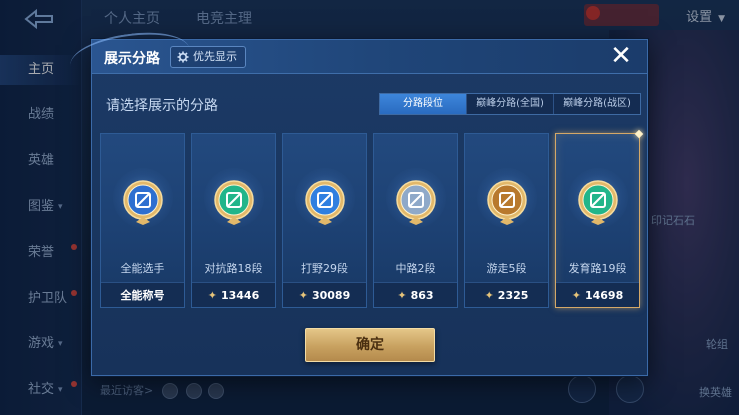 The width and height of the screenshot is (739, 415). What do you see at coordinates (621, 57) in the screenshot?
I see `close-icon: ✕` at bounding box center [621, 57].